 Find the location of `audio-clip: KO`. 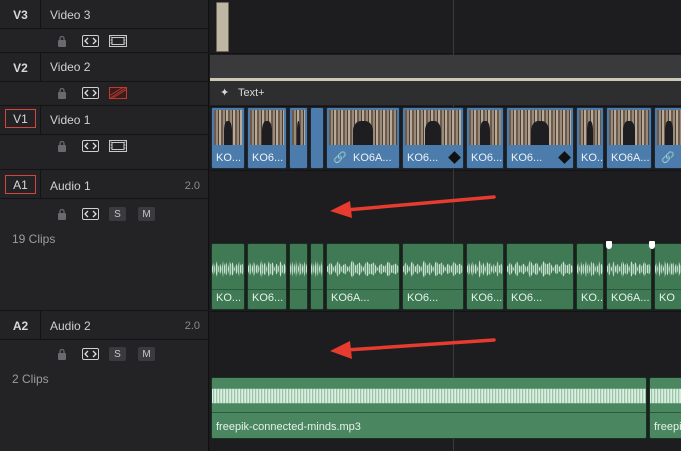

audio-clip: KO is located at coordinates (667, 276).